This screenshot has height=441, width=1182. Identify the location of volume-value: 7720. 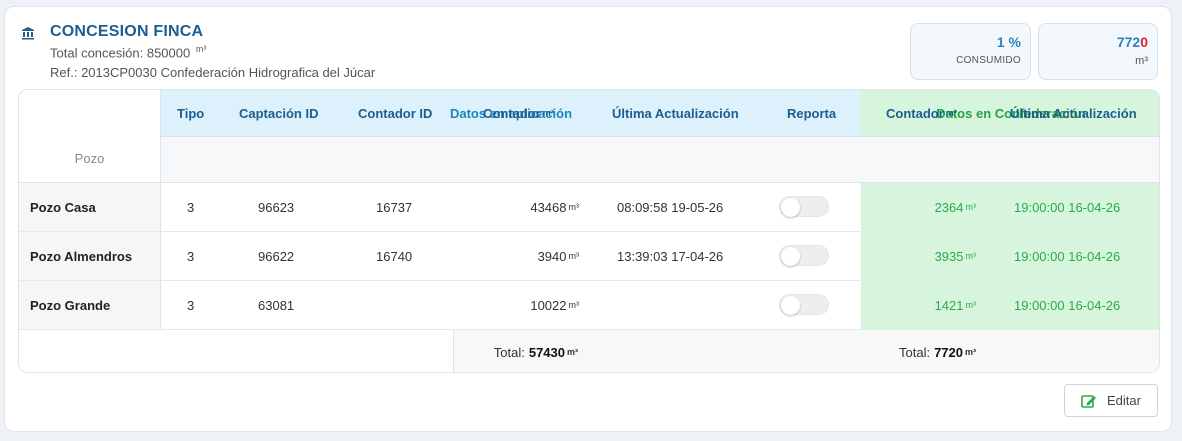
(1132, 42).